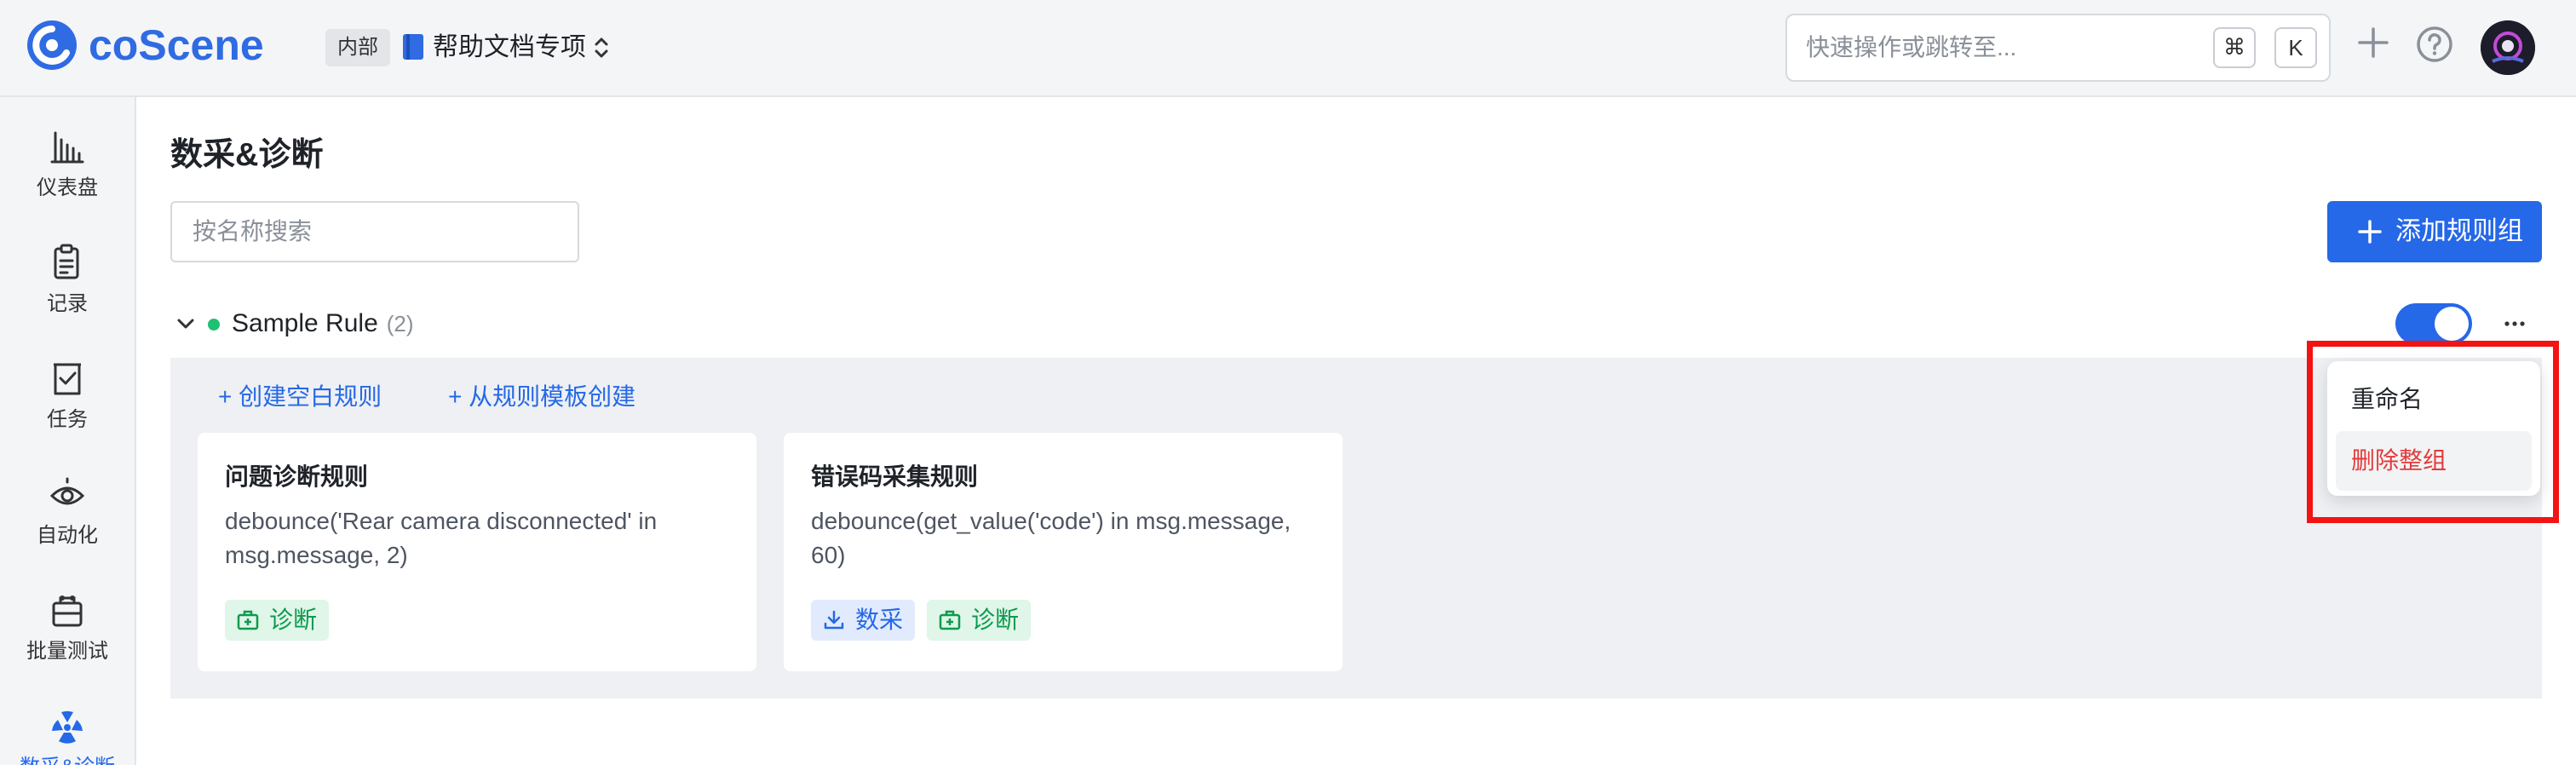  I want to click on sidebar: 仪表盘 记录 任务 自动化 批量测试, so click(68, 431).